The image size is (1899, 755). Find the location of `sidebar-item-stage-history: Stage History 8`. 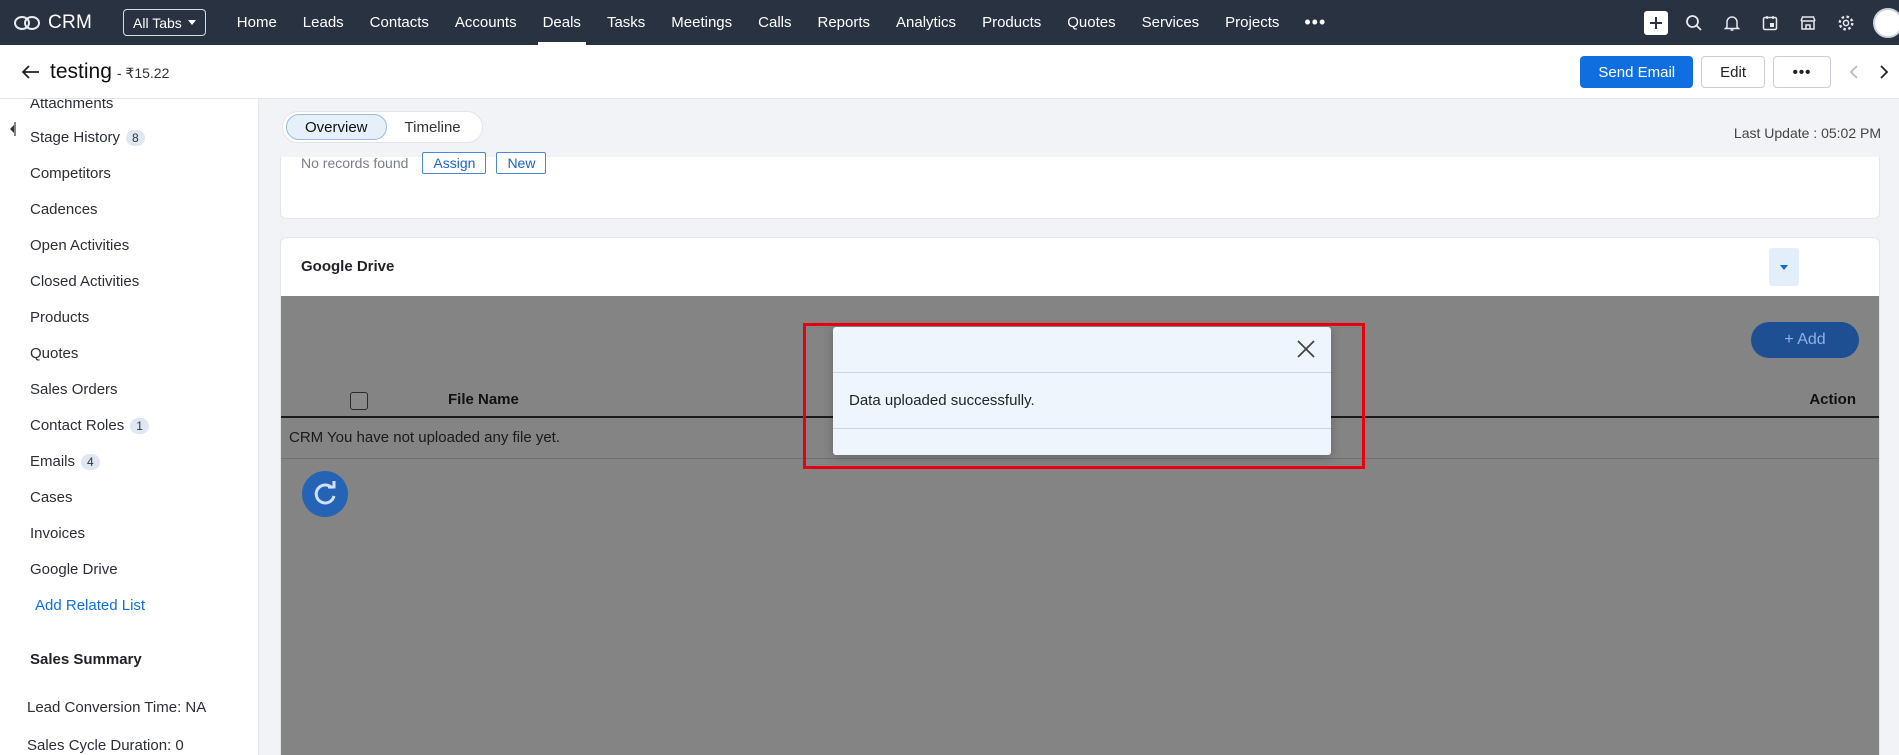

sidebar-item-stage-history: Stage History 8 is located at coordinates (87, 137).